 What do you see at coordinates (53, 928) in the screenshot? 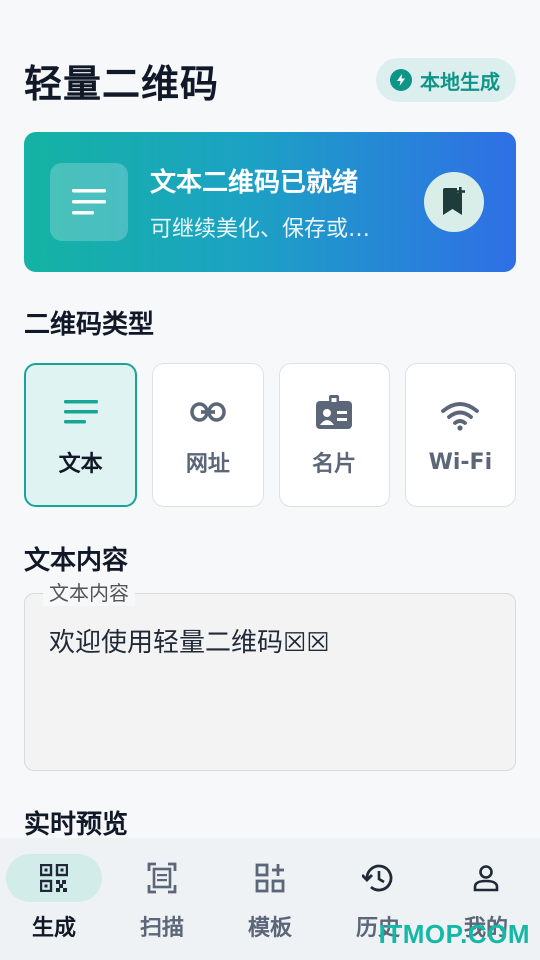
I see `nav-label: 生成` at bounding box center [53, 928].